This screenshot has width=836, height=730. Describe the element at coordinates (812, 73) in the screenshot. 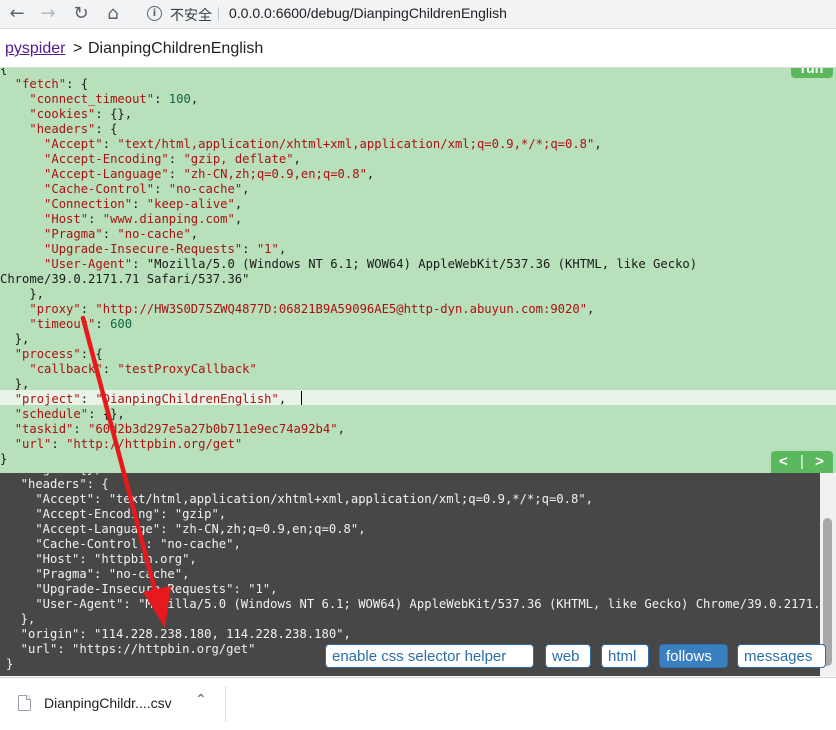

I see `run-button: run` at that location.